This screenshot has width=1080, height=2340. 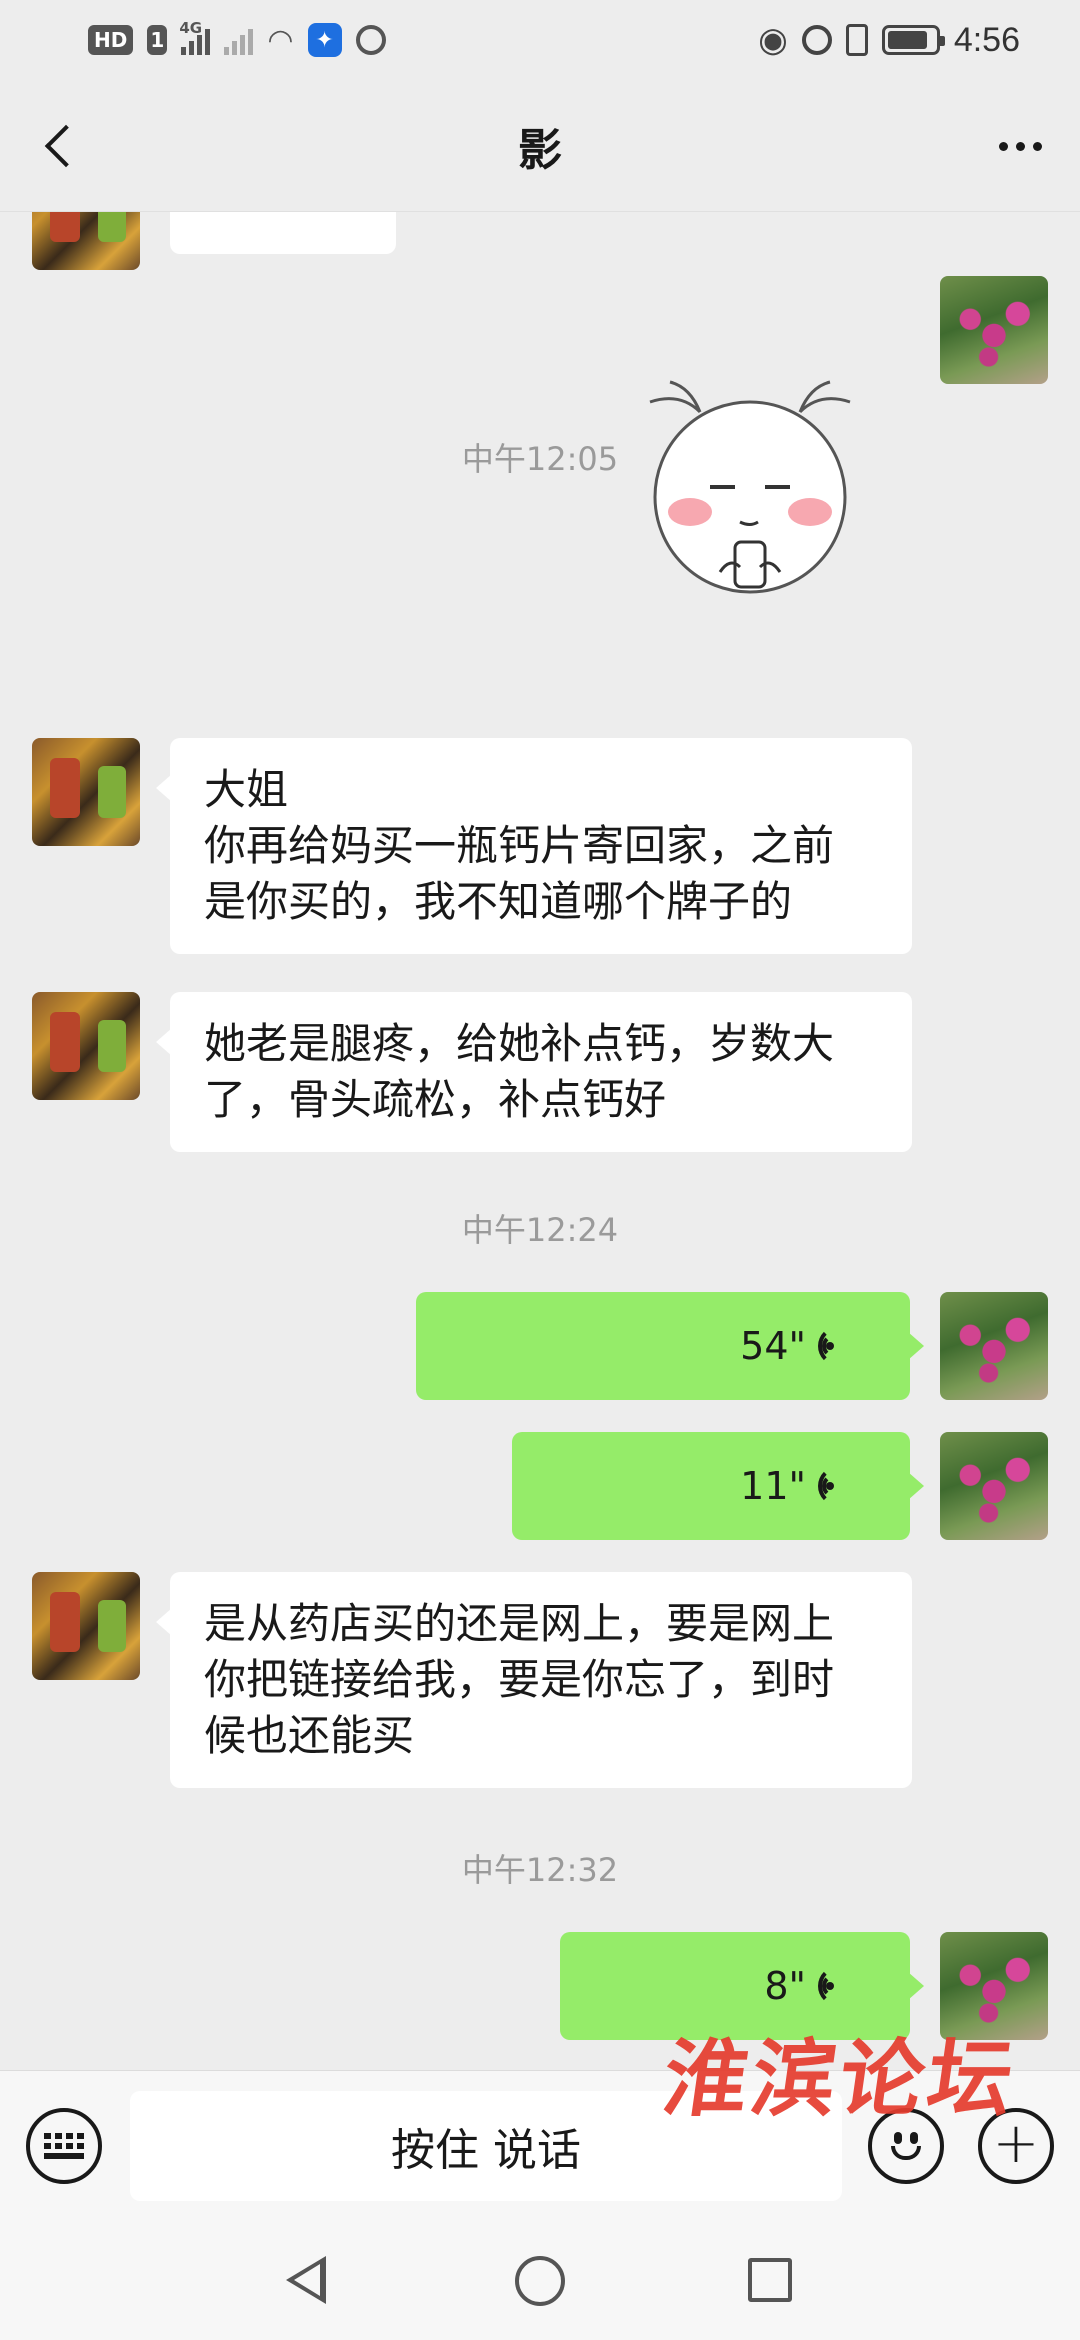 I want to click on message-bubble: 她老是腿疼，给她补点钙，岁数大 了，骨头疏松，补点钙好, so click(x=534, y=1072).